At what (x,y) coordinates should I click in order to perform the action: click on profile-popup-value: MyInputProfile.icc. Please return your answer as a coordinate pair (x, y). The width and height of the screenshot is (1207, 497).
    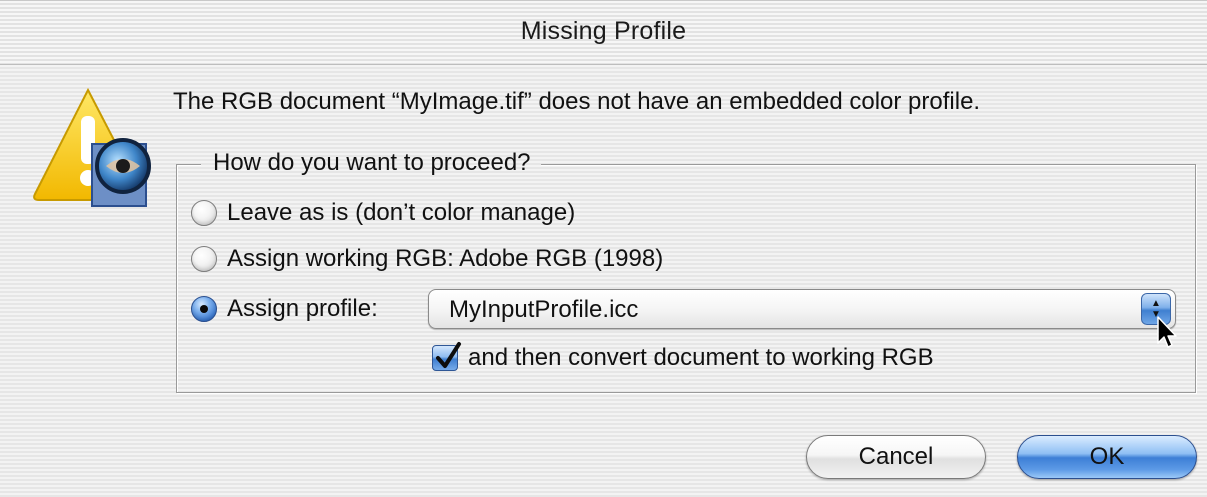
    Looking at the image, I should click on (544, 309).